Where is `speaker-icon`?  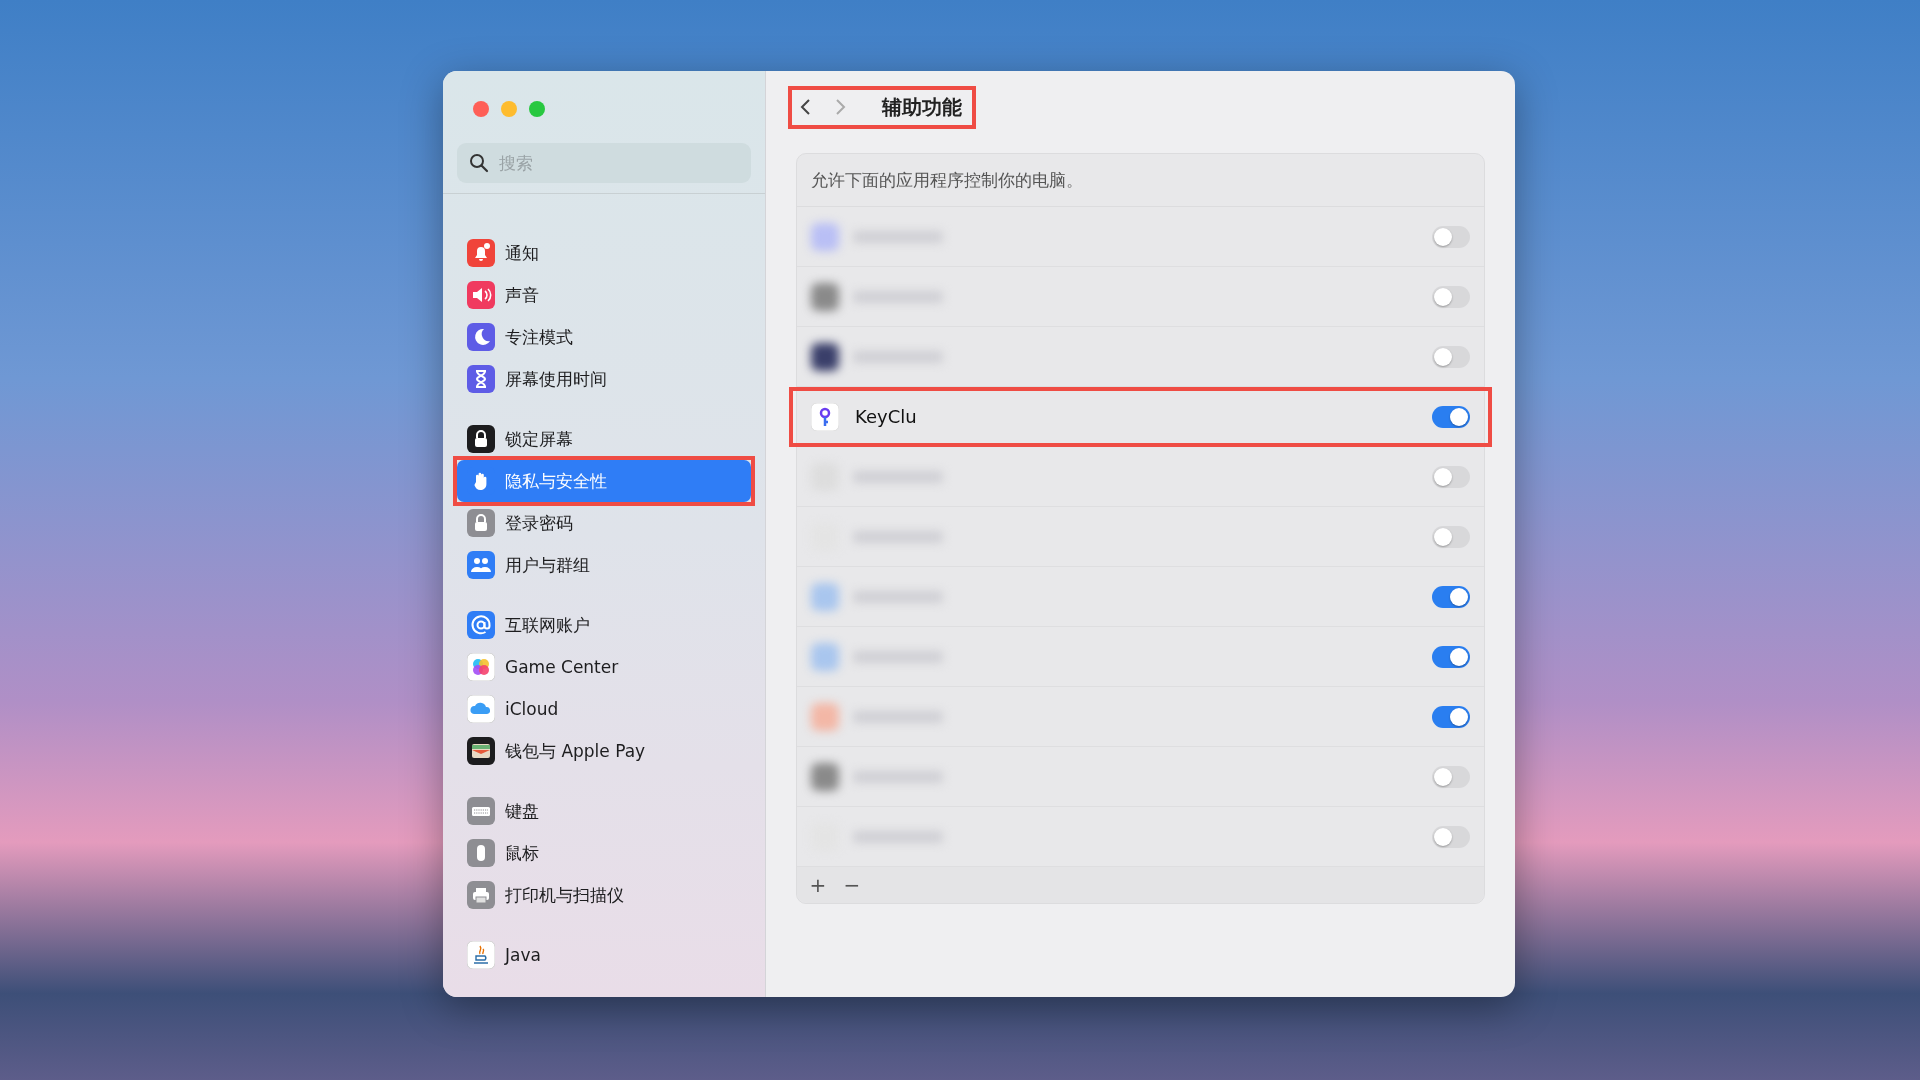
speaker-icon is located at coordinates (481, 295).